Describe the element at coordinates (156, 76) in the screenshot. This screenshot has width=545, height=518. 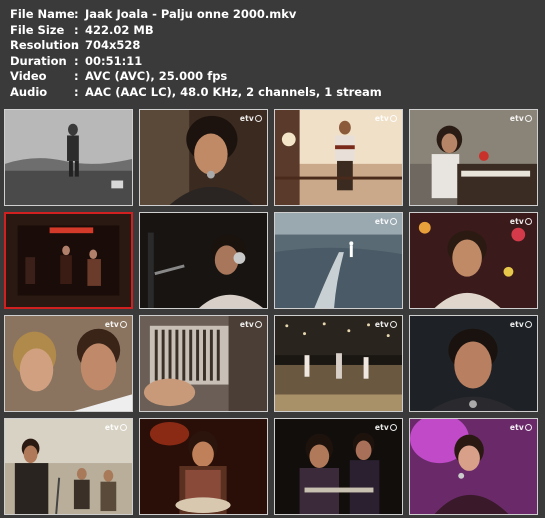
I see `info-value-video: AVC (AVC), 25.000 fps` at that location.